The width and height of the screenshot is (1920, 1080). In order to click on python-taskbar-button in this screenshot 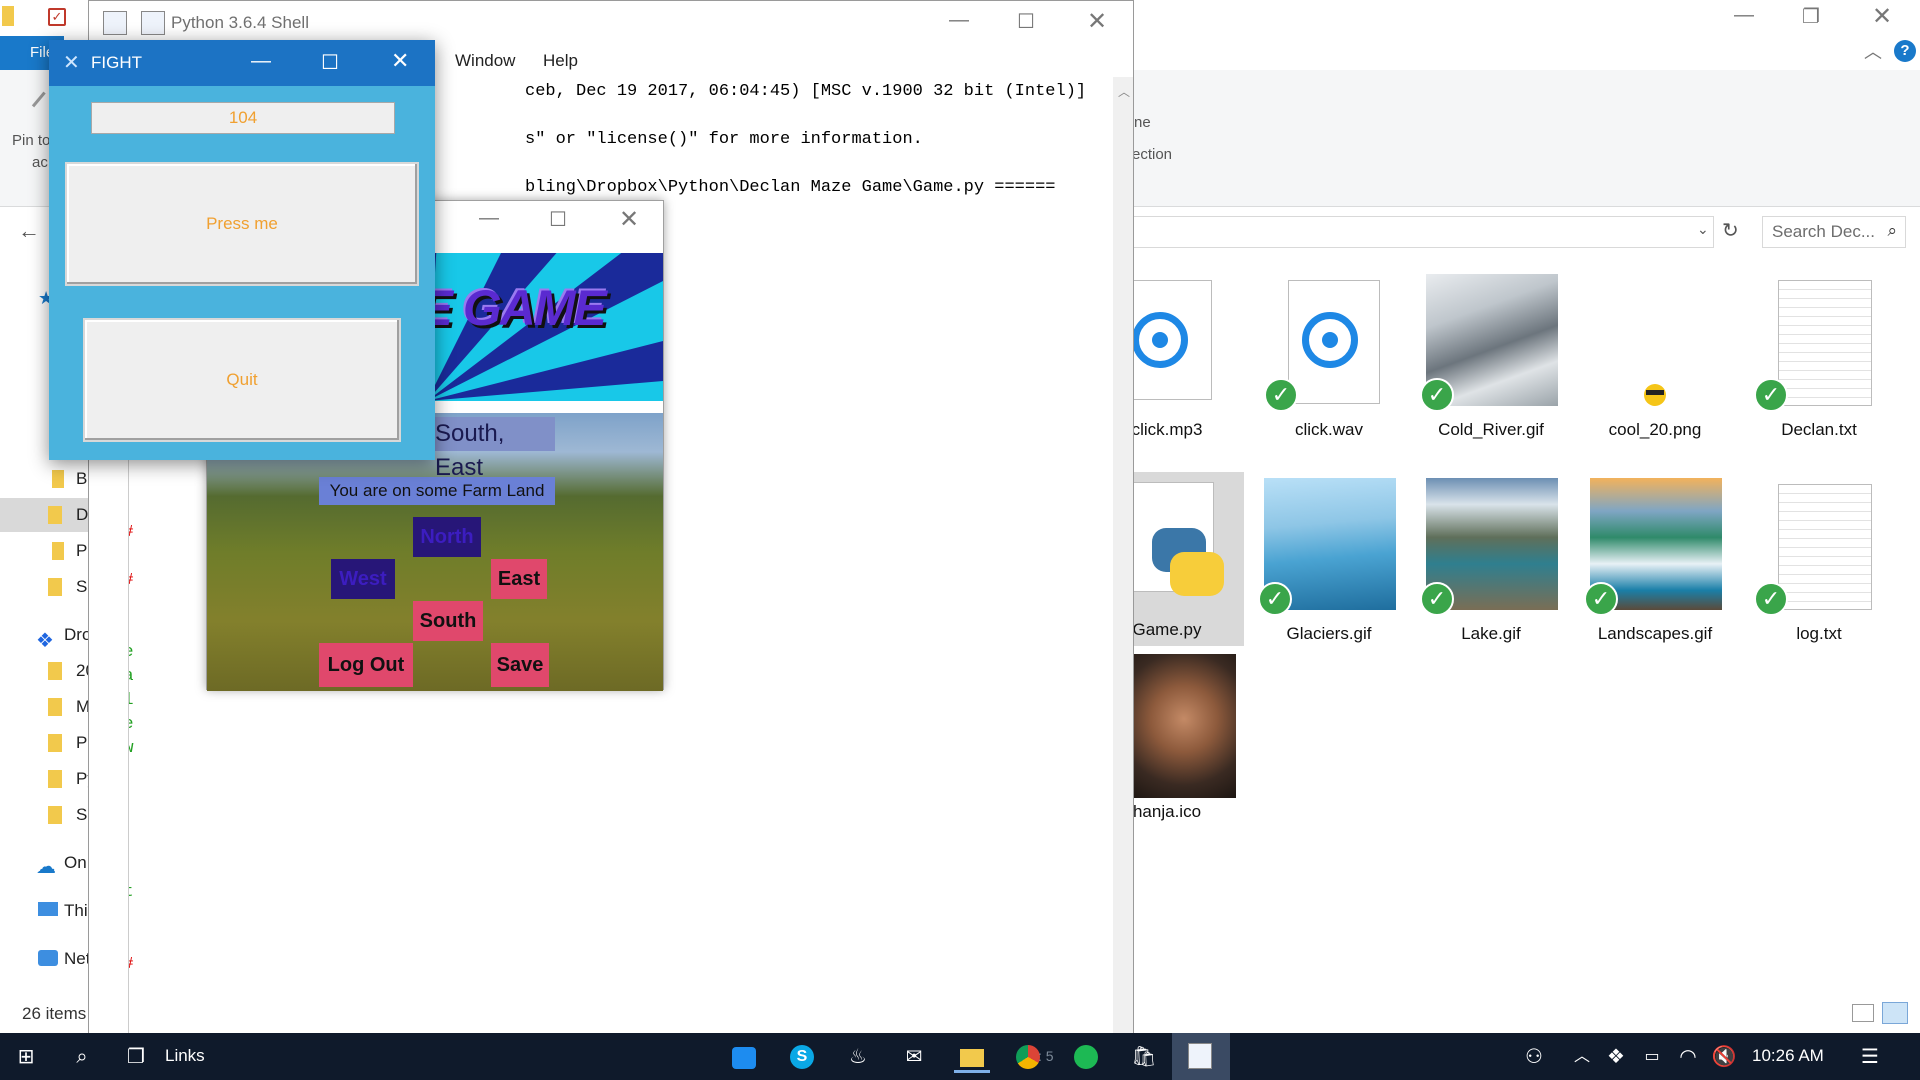, I will do `click(1201, 1056)`.